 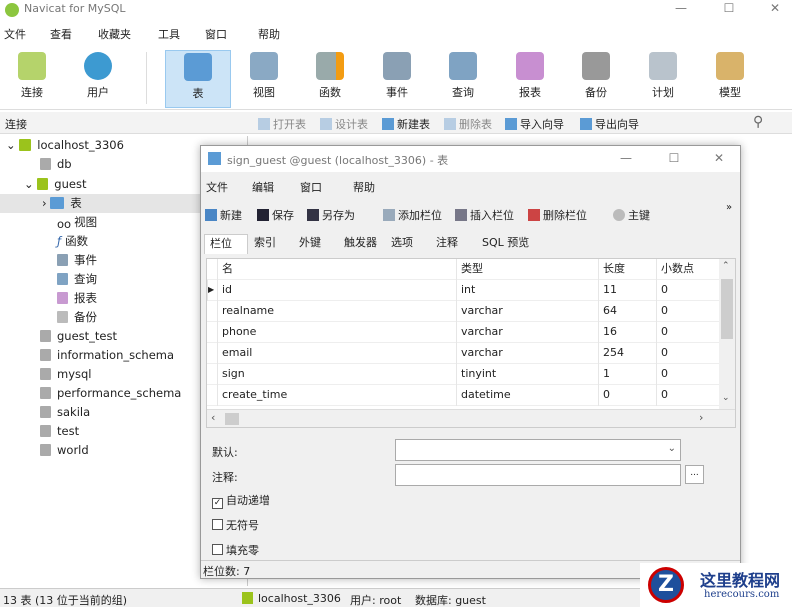 What do you see at coordinates (223, 215) in the screenshot?
I see `new-button: 新建` at bounding box center [223, 215].